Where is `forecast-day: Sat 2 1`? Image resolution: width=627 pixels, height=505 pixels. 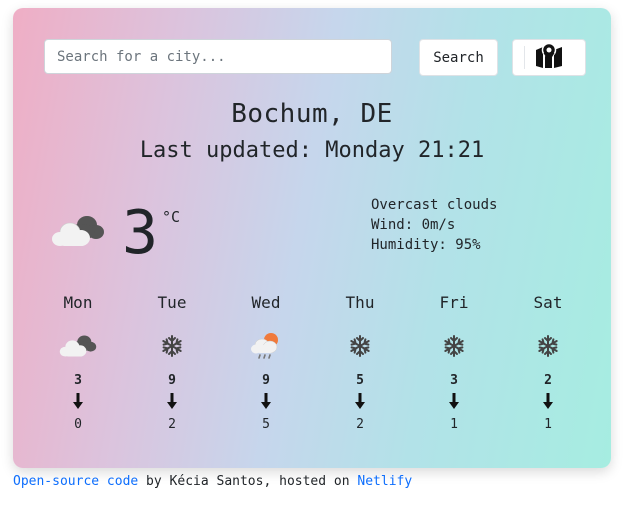 forecast-day: Sat 2 1 is located at coordinates (548, 363).